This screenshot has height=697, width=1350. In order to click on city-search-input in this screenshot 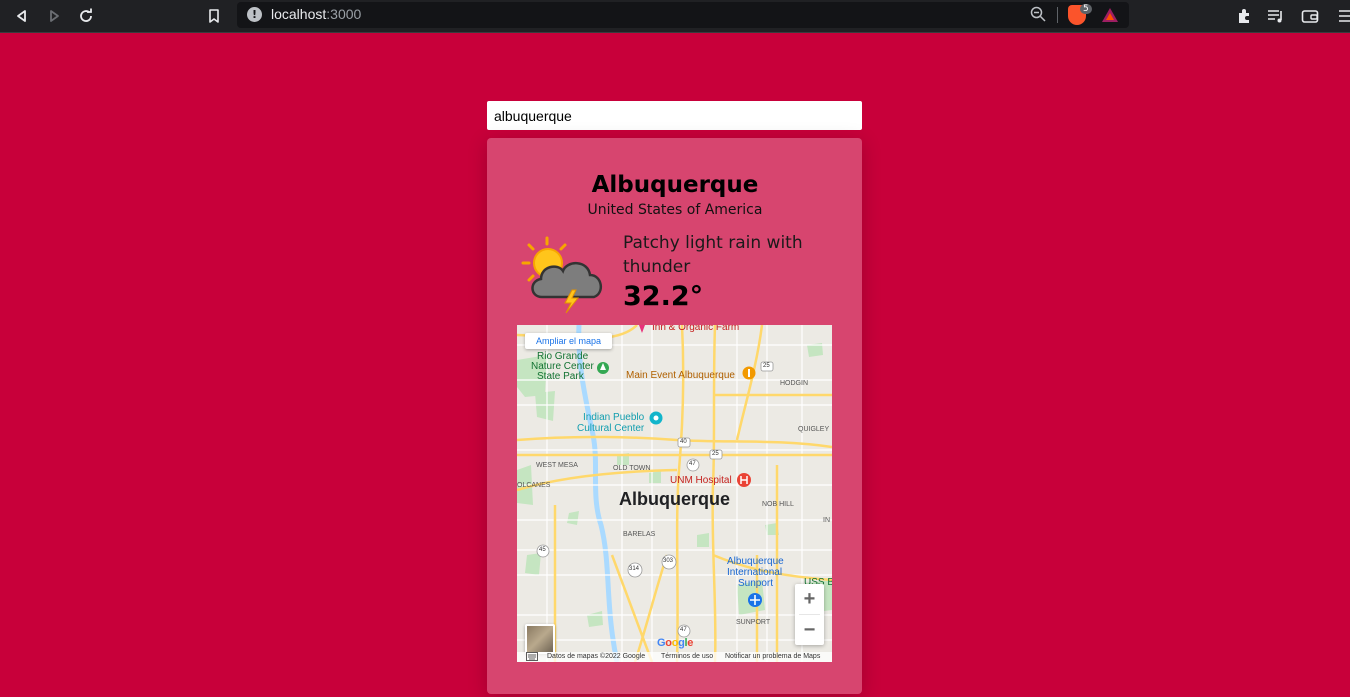, I will do `click(674, 115)`.